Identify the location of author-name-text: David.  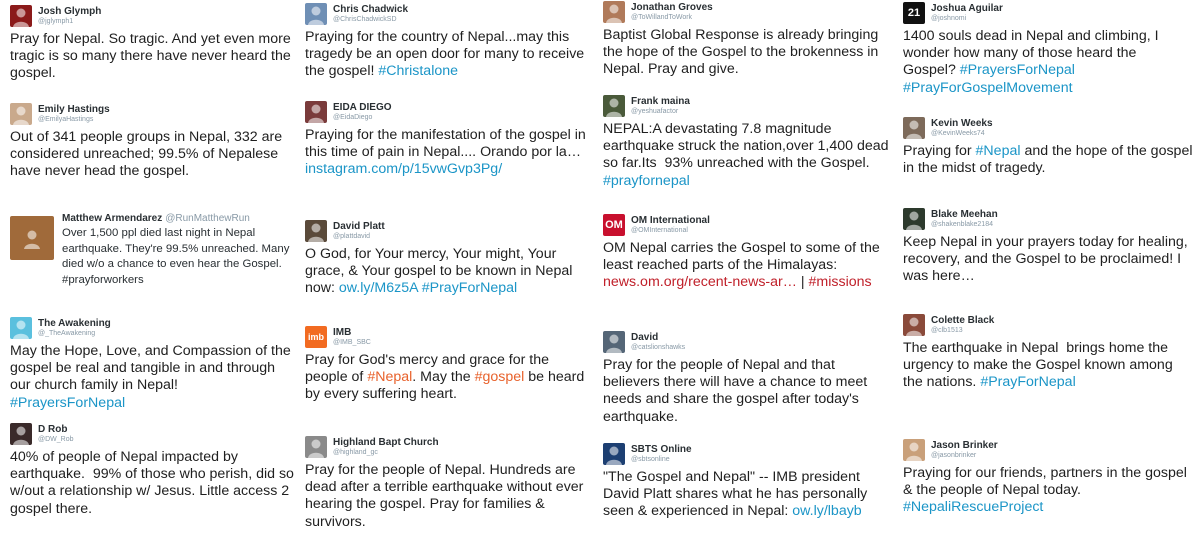
(644, 337).